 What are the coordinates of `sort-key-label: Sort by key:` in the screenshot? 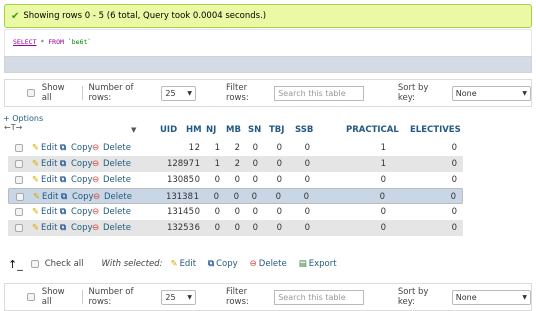 It's located at (413, 93).